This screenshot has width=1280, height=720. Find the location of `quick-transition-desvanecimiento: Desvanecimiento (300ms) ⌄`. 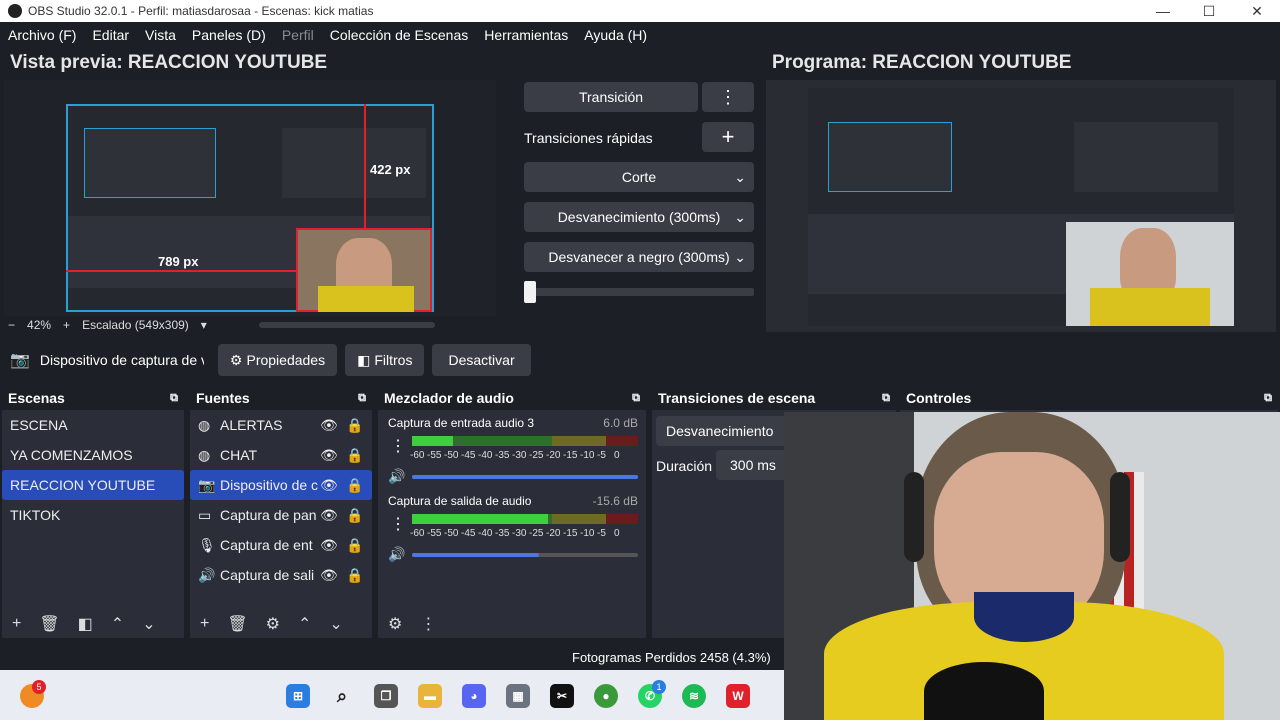

quick-transition-desvanecimiento: Desvanecimiento (300ms) ⌄ is located at coordinates (639, 217).